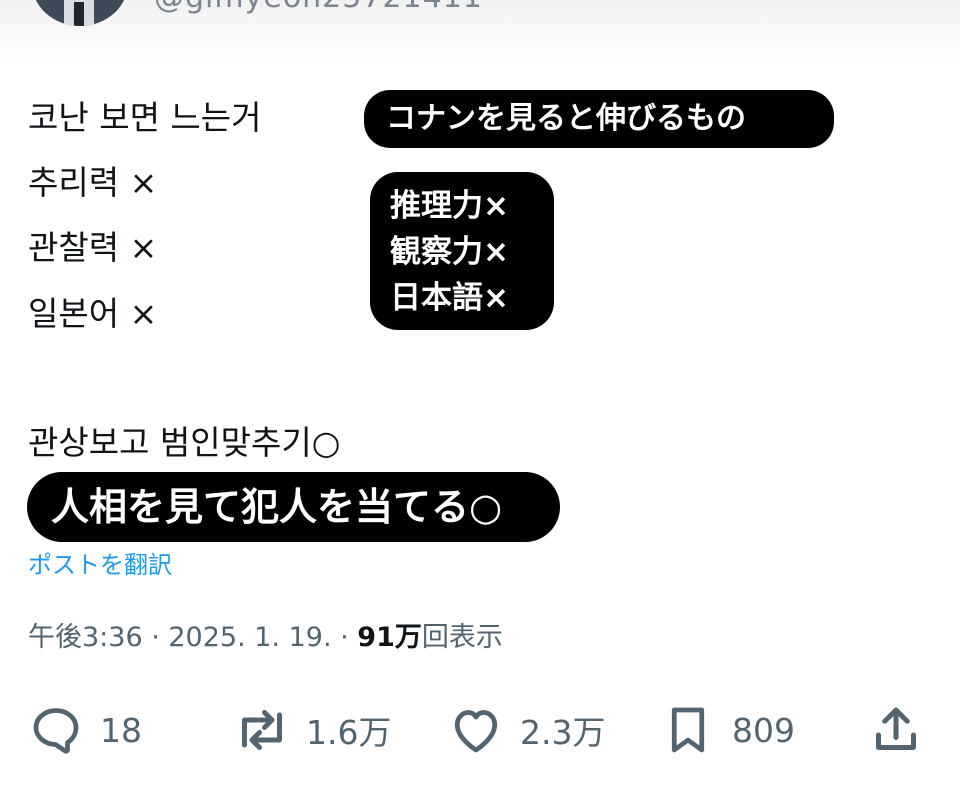 This screenshot has height=793, width=960. Describe the element at coordinates (293, 507) in the screenshot. I see `caption-punchline-pill: 人相を見て犯人を当てる○` at that location.